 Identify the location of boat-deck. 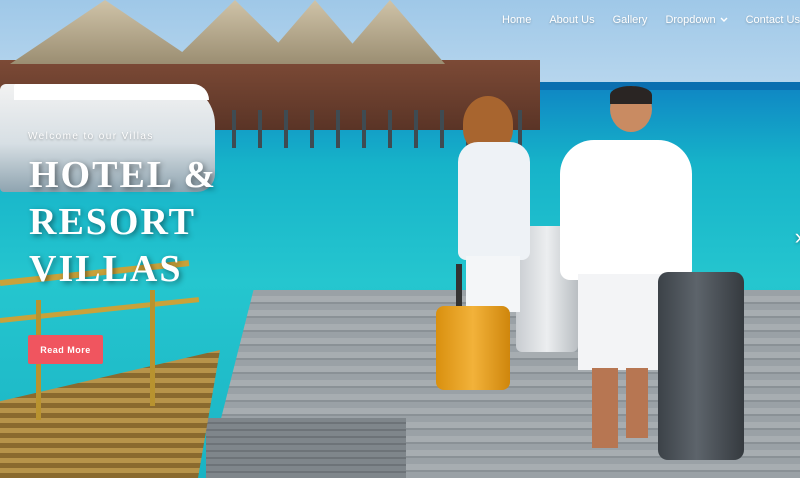
(111, 92).